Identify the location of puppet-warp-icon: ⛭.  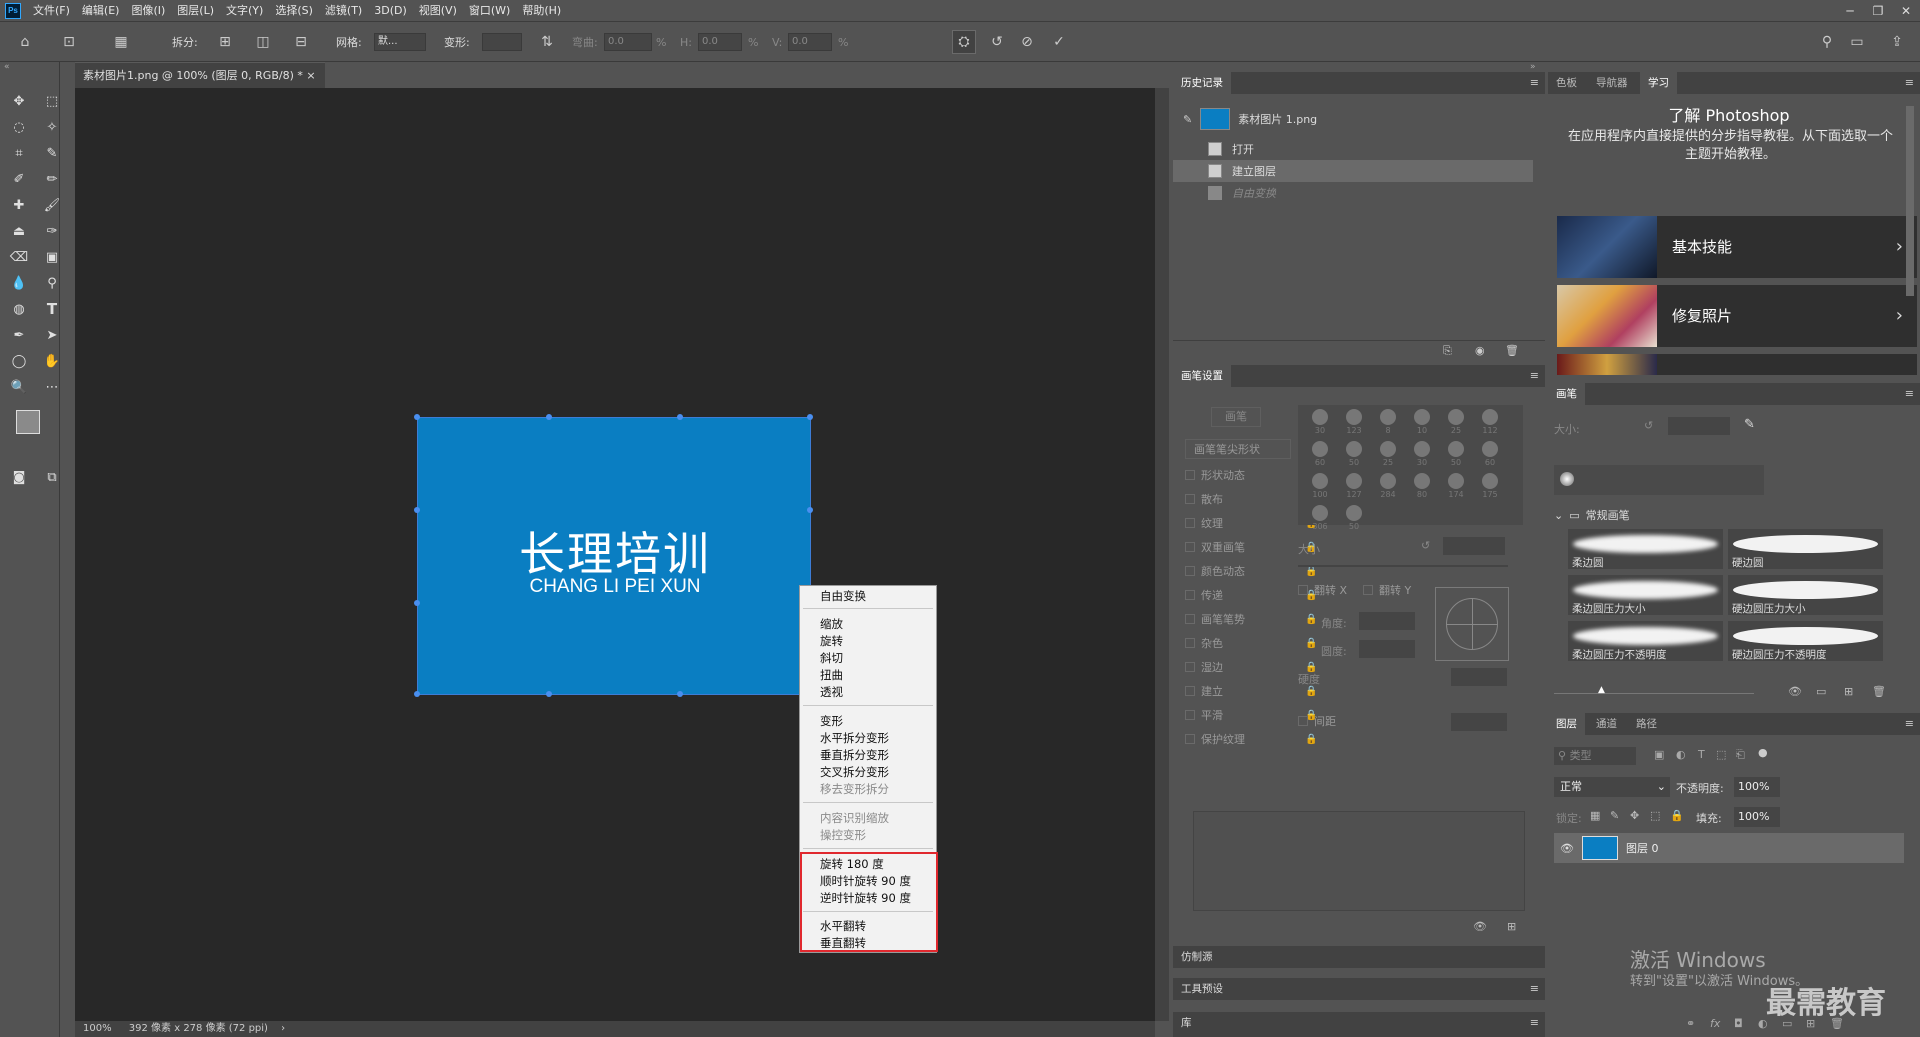
(964, 42).